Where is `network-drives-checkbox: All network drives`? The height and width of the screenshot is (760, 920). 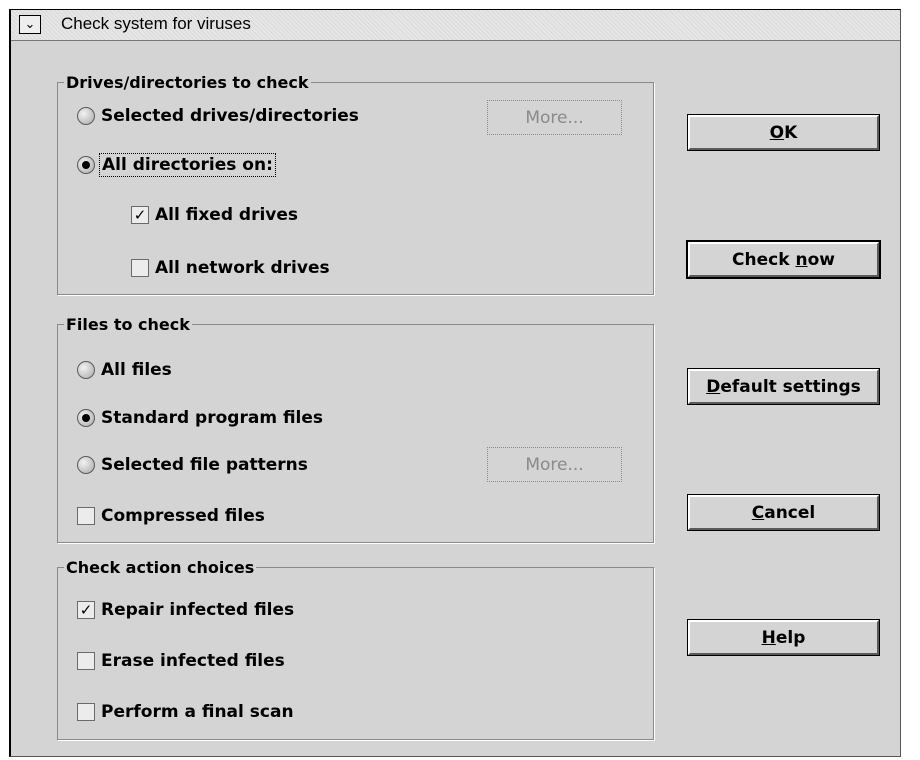
network-drives-checkbox: All network drives is located at coordinates (230, 268).